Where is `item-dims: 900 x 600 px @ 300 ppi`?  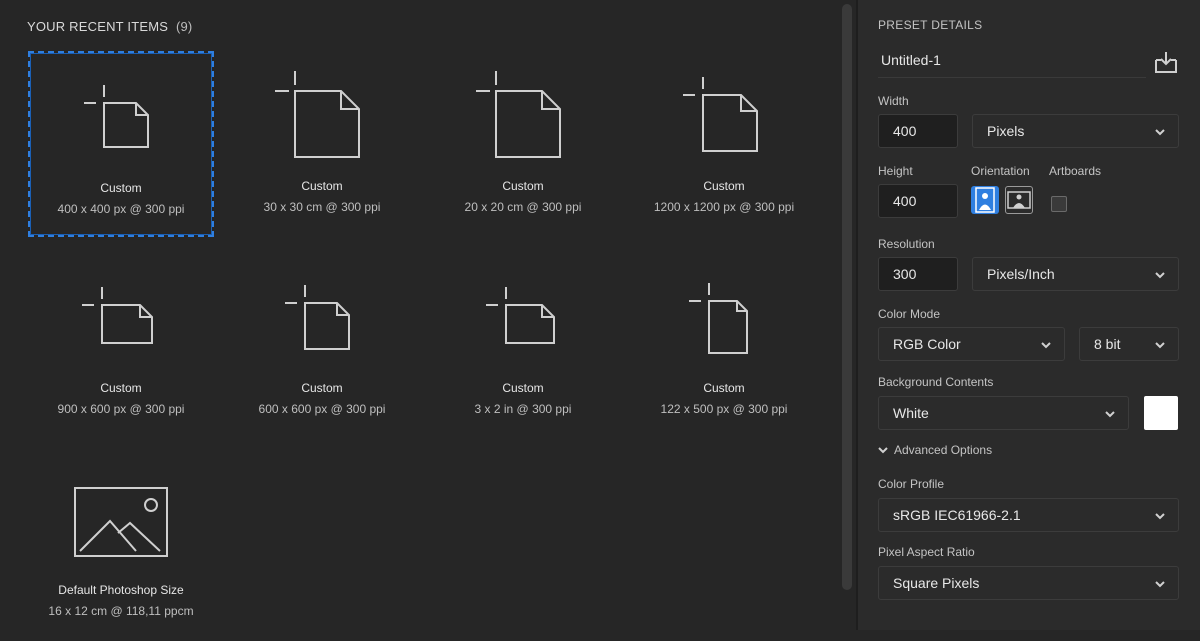 item-dims: 900 x 600 px @ 300 ppi is located at coordinates (121, 409).